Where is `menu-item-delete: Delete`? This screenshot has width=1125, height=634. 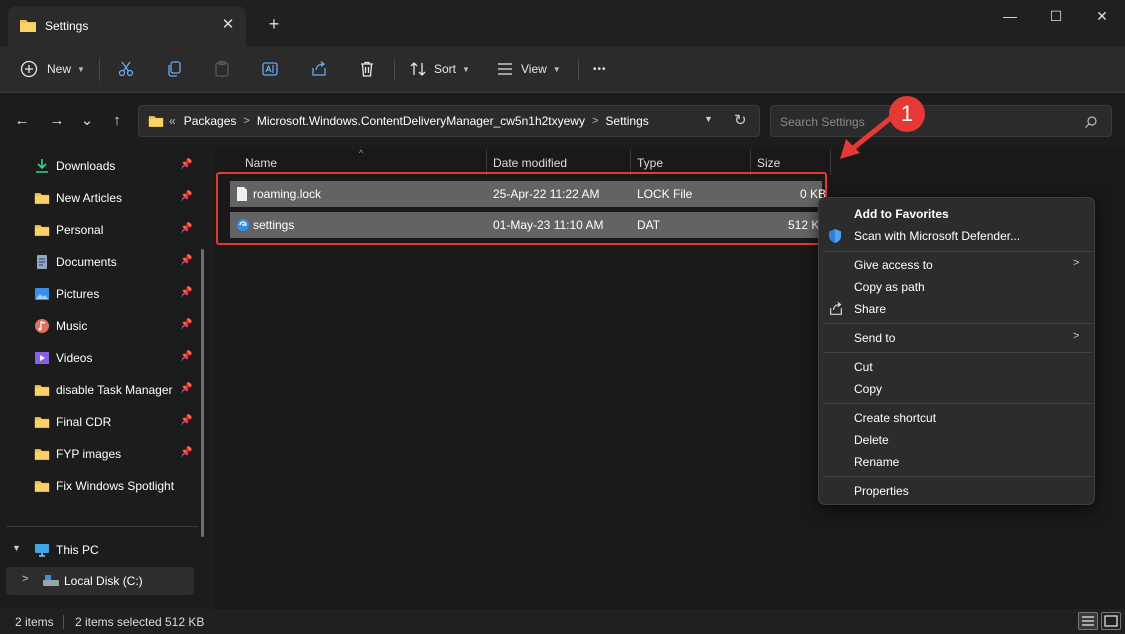
menu-item-delete: Delete is located at coordinates (956, 440).